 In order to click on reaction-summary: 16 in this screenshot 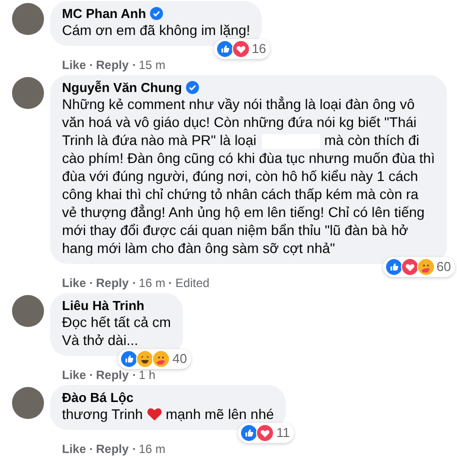, I will do `click(242, 49)`.